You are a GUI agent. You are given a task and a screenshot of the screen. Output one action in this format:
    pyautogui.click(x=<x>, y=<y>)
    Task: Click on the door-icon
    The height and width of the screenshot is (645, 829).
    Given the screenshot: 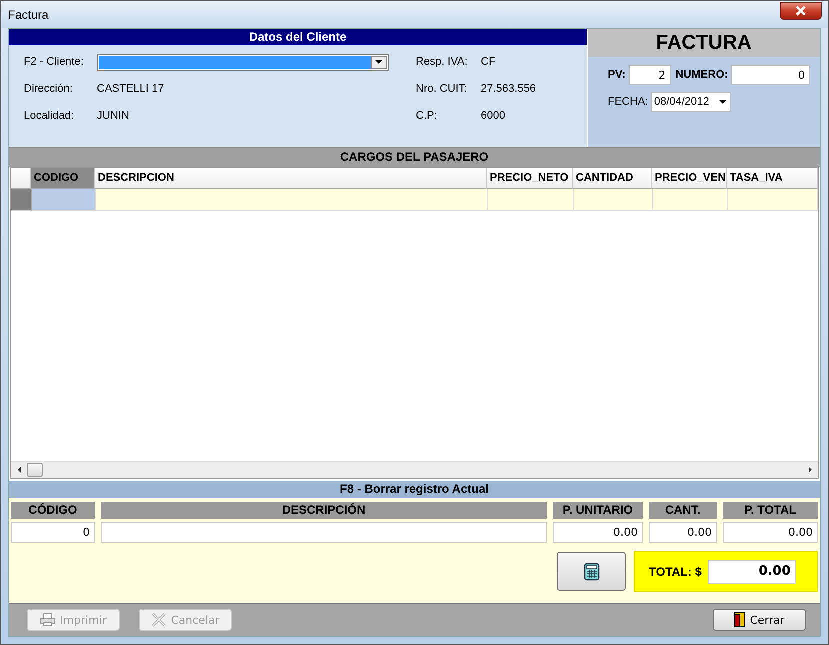 What is the action you would take?
    pyautogui.click(x=740, y=620)
    